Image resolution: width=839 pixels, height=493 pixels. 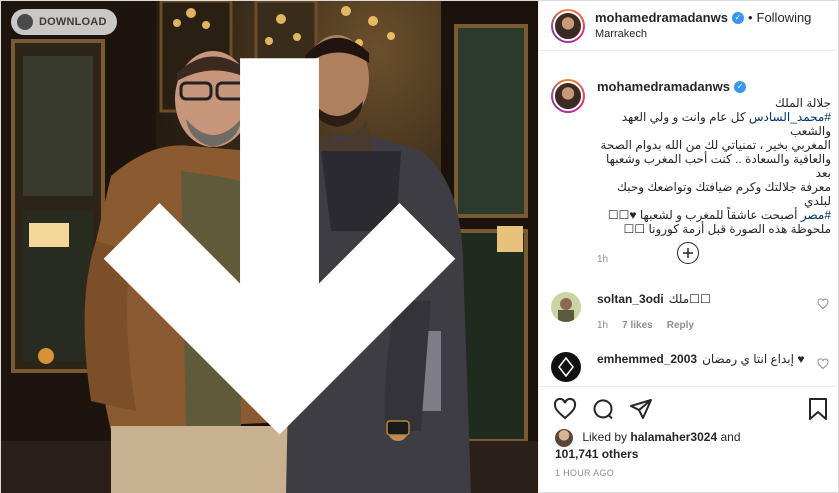 I want to click on caption-time: 1h, so click(x=603, y=259).